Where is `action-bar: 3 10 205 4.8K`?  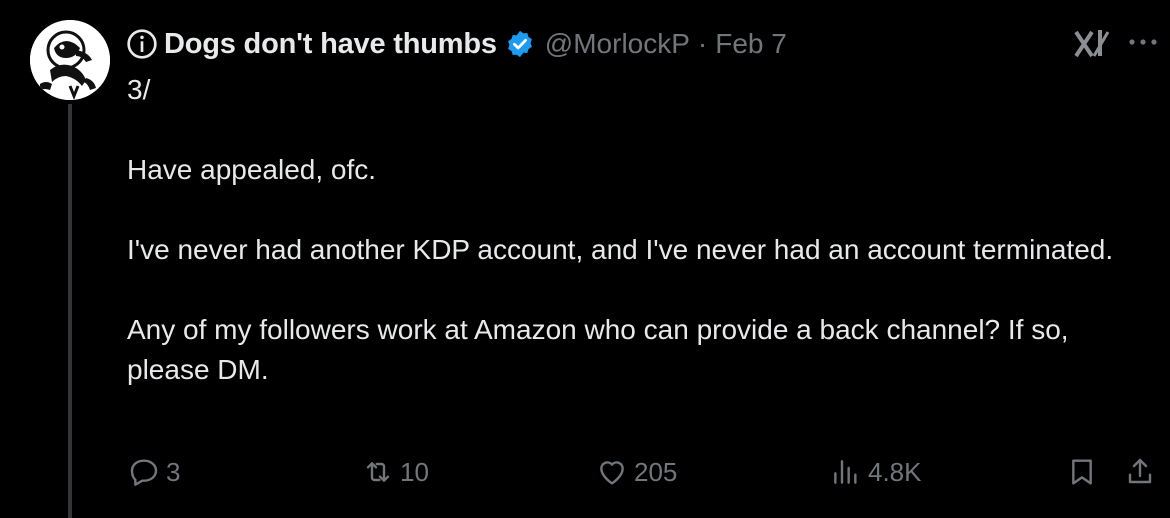 action-bar: 3 10 205 4.8K is located at coordinates (585, 472).